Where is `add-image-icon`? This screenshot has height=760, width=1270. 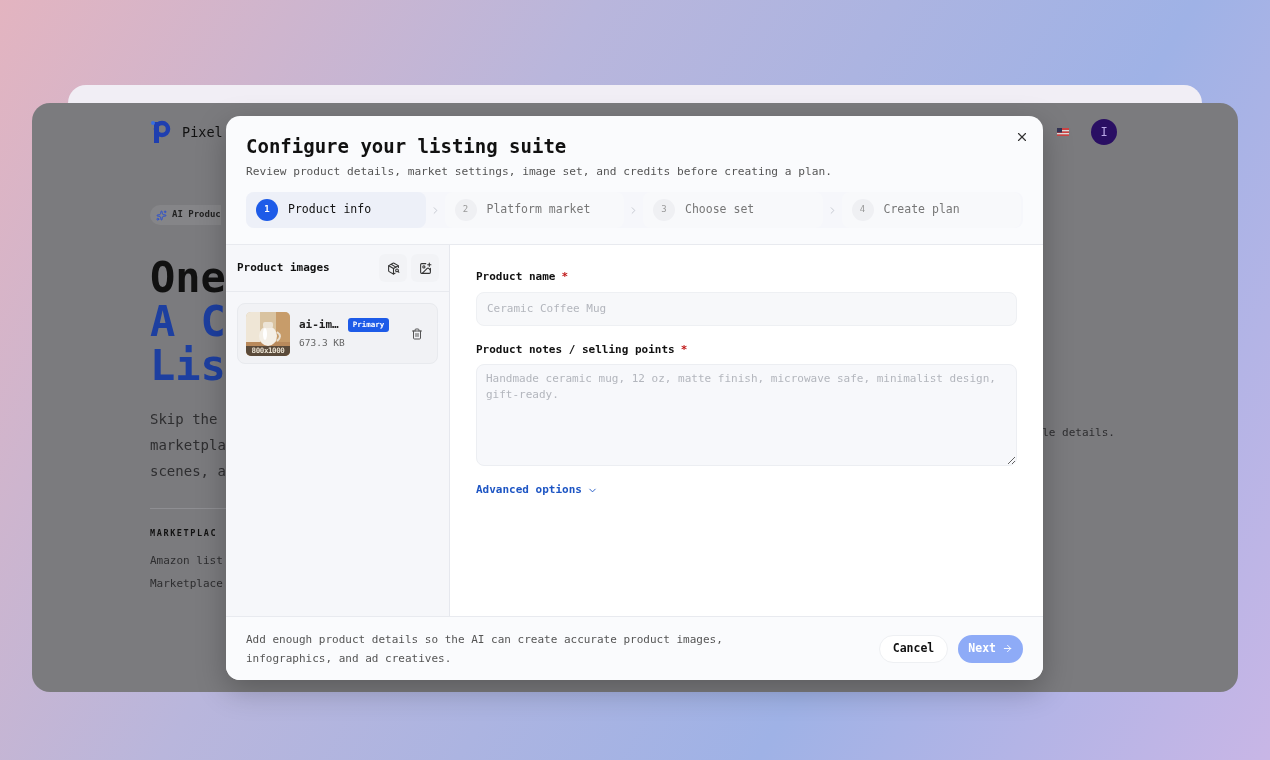 add-image-icon is located at coordinates (425, 268).